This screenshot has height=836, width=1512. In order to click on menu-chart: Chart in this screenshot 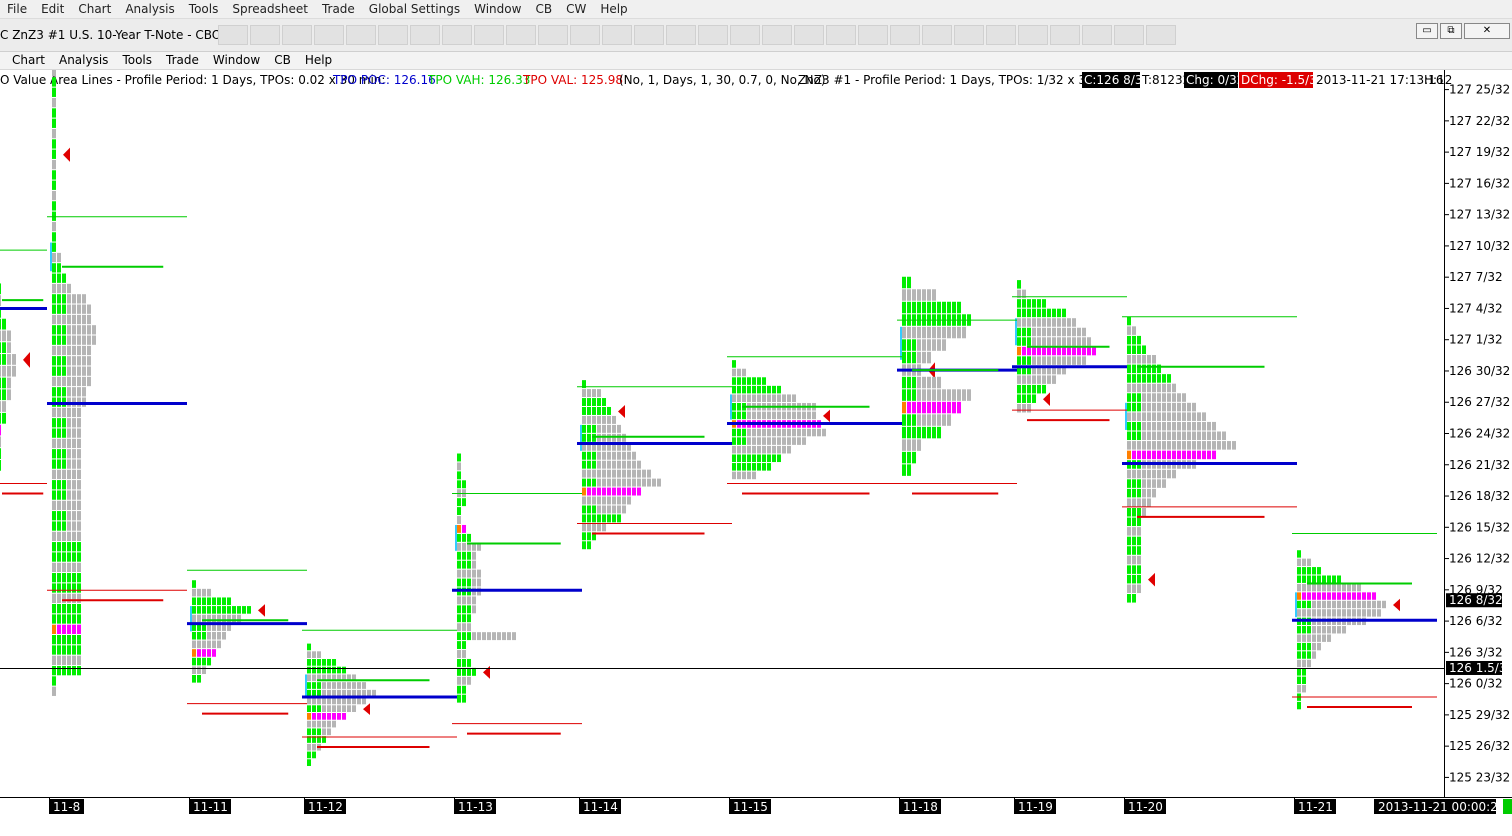, I will do `click(94, 9)`.